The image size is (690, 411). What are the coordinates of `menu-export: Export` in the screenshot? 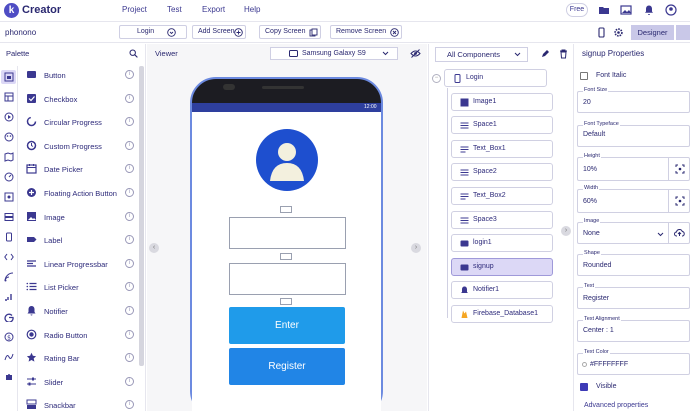 It's located at (213, 9).